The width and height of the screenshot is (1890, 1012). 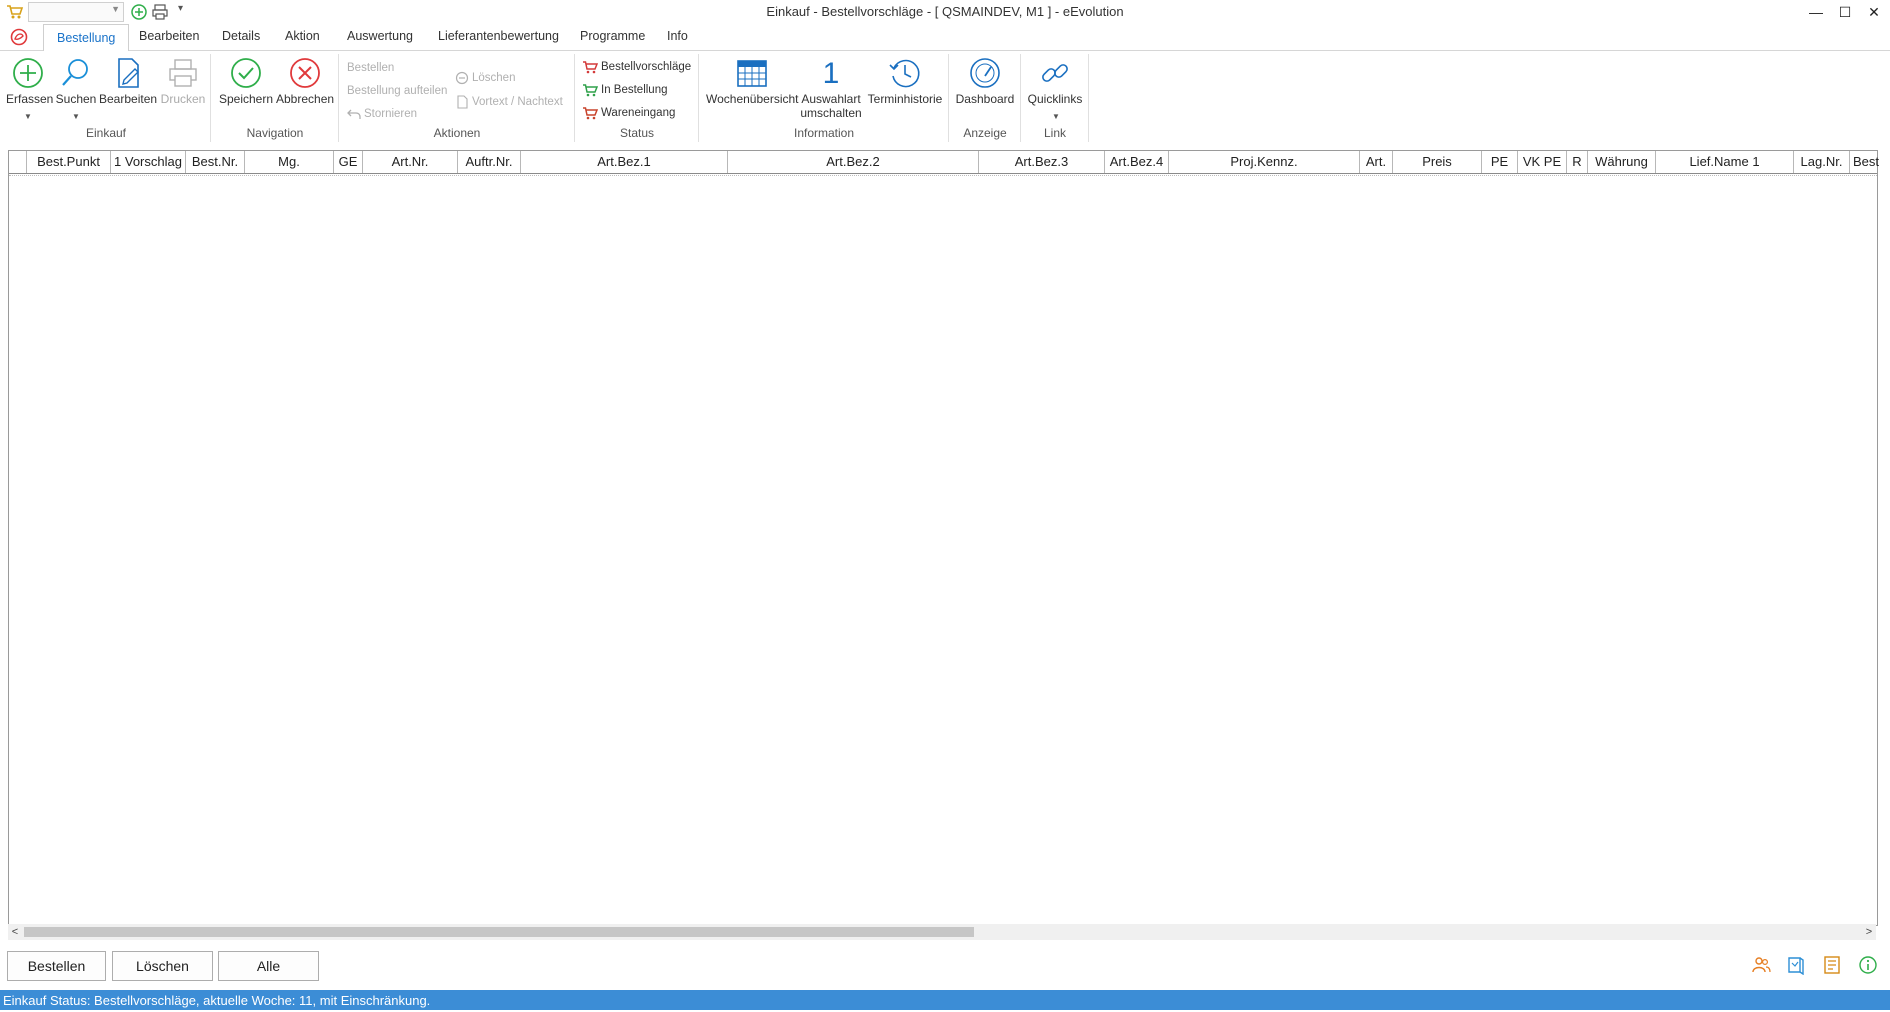 I want to click on app-menu-icon, so click(x=19, y=37).